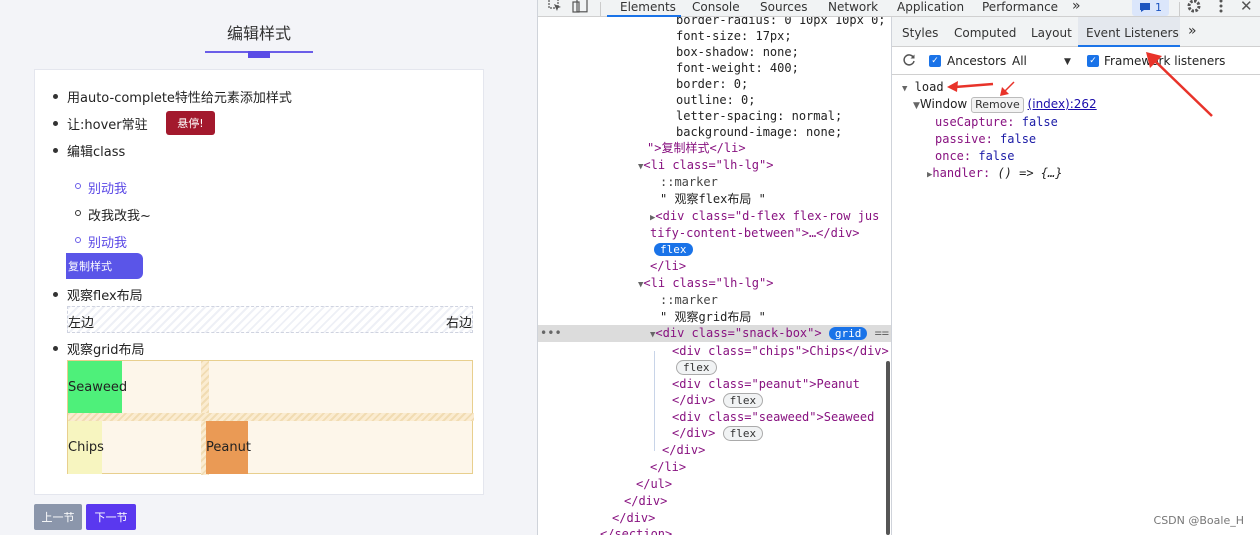  Describe the element at coordinates (986, 139) in the screenshot. I see `prop-passive: passive: false` at that location.